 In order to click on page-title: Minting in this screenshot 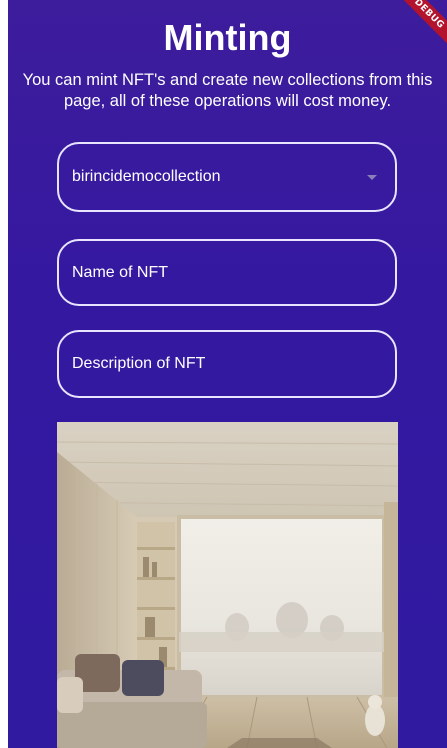, I will do `click(227, 37)`.